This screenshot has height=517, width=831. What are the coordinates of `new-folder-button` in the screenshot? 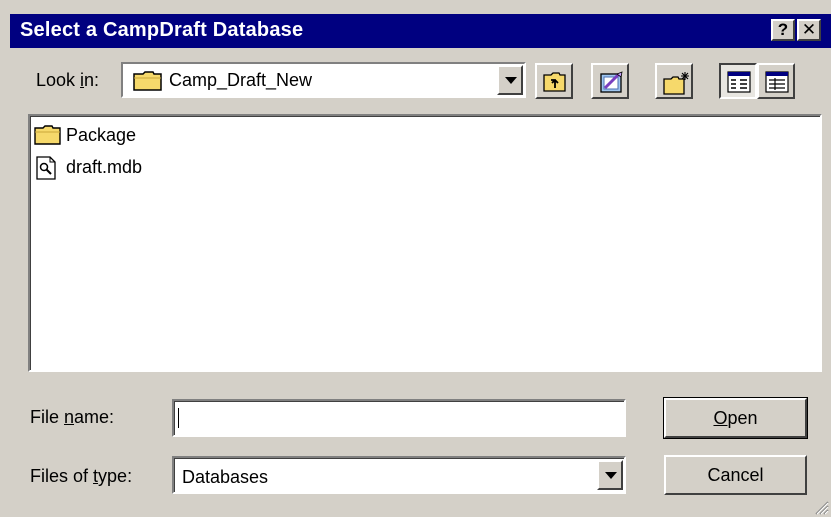 It's located at (674, 81).